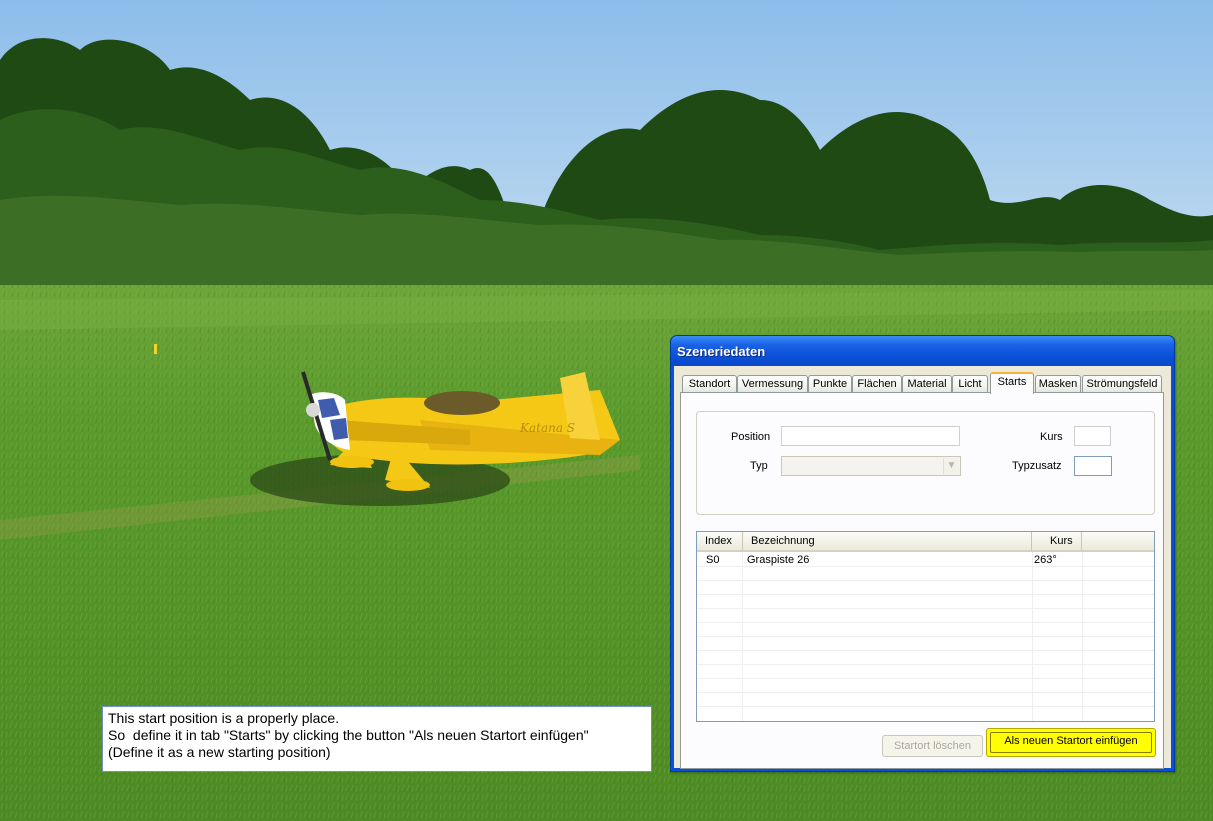  Describe the element at coordinates (778, 560) in the screenshot. I see `row-bezeichnung: Graspiste 26` at that location.